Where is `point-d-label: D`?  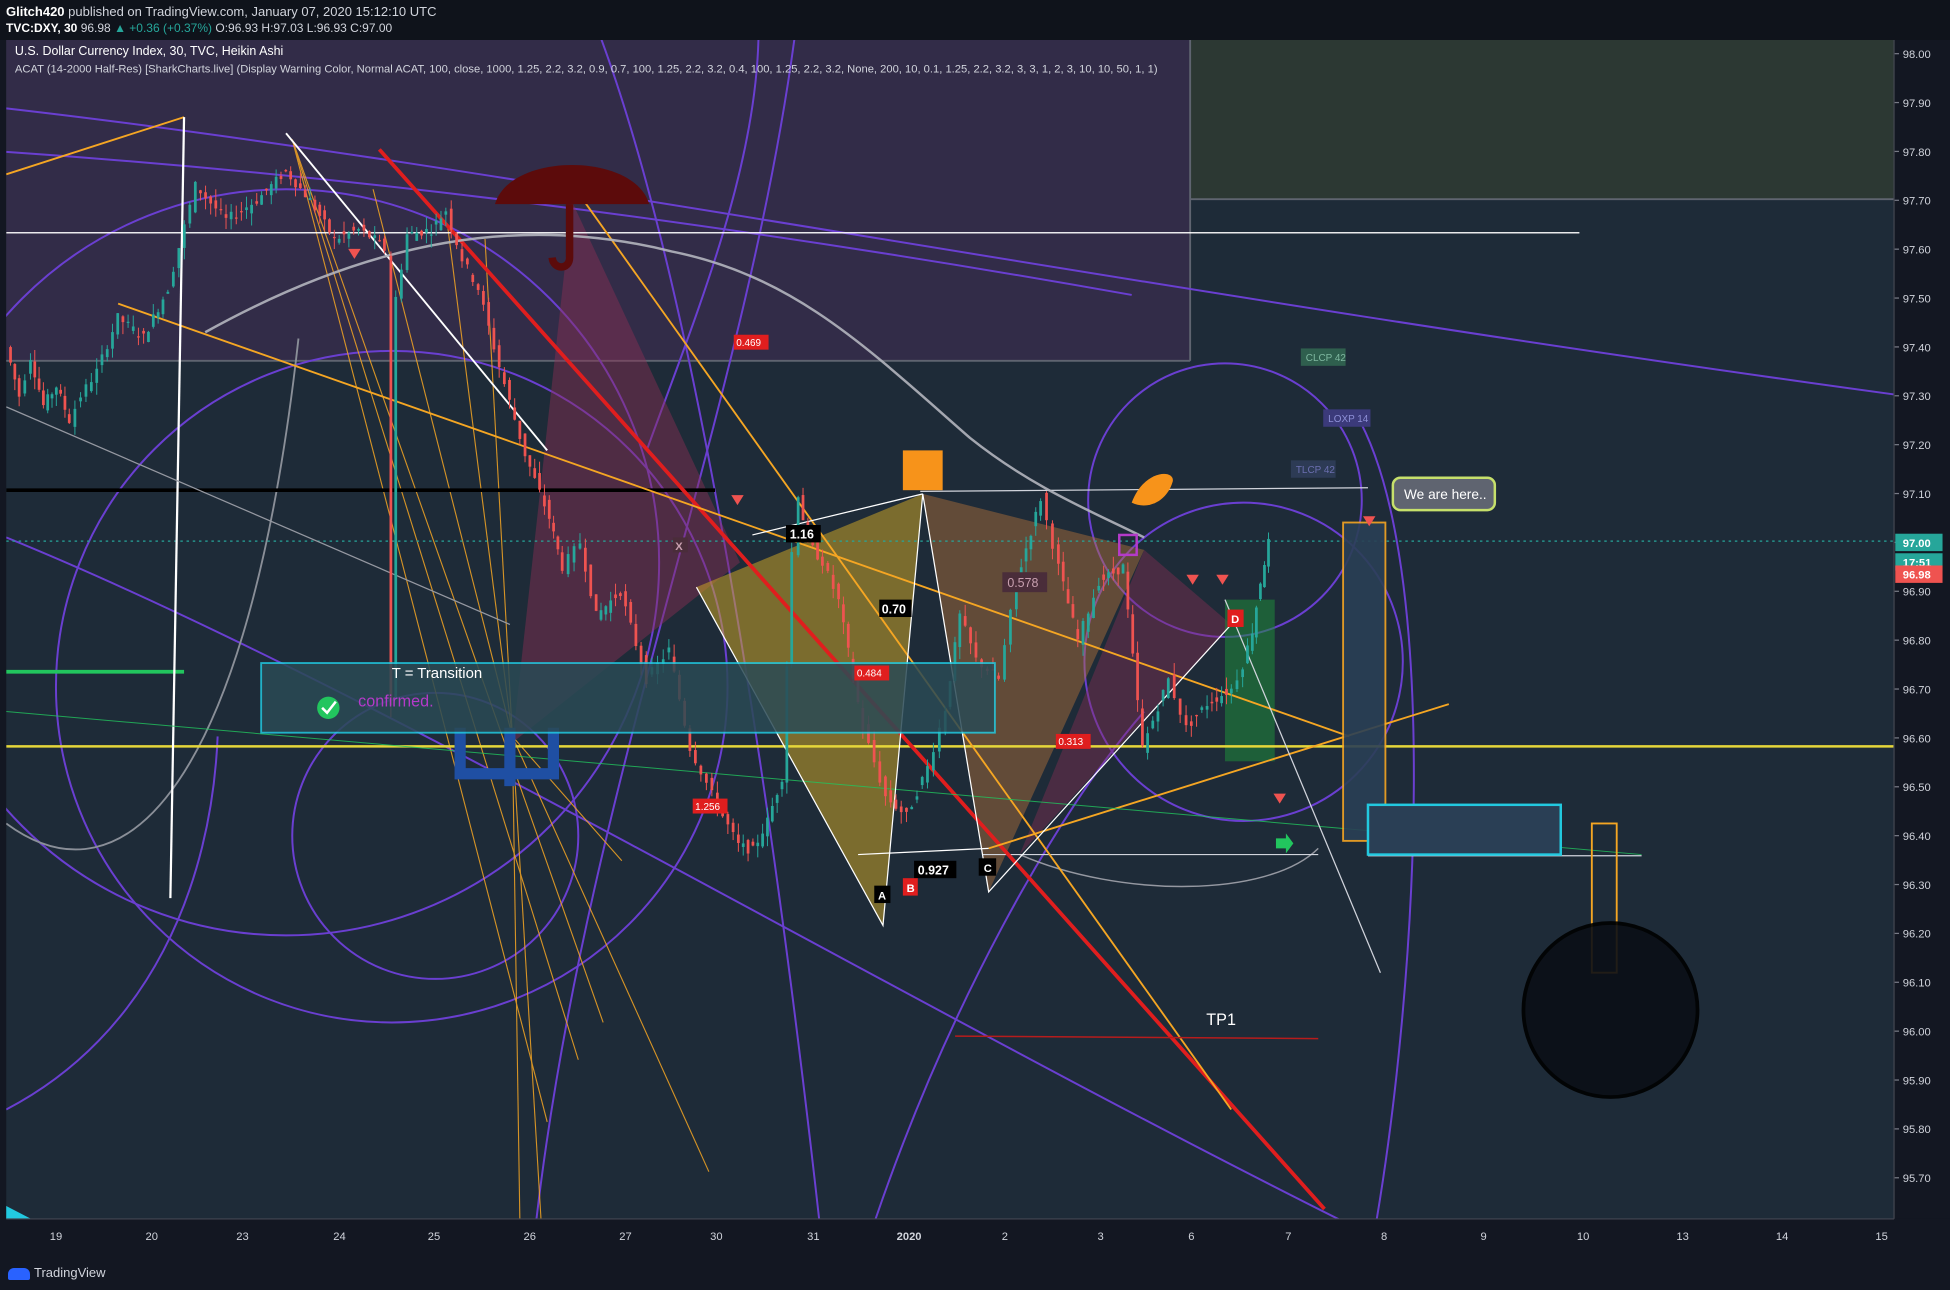
point-d-label: D is located at coordinates (1235, 620).